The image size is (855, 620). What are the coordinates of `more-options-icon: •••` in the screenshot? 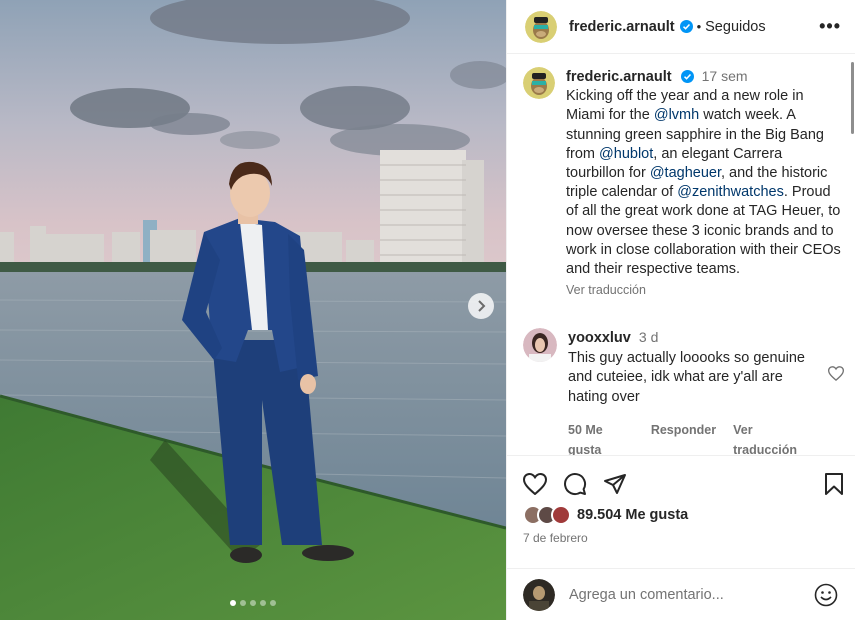 It's located at (830, 26).